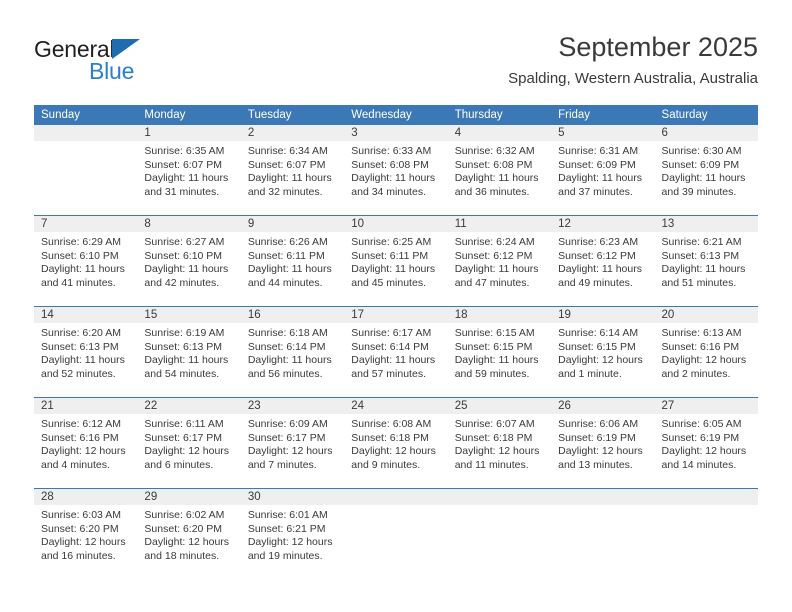 The height and width of the screenshot is (612, 792). Describe the element at coordinates (165, 115) in the screenshot. I see `weekday-header-monday: Monday` at that location.